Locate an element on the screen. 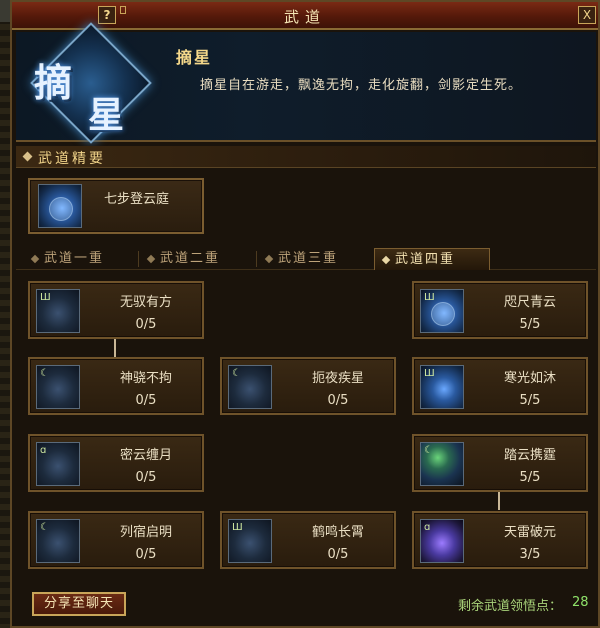  talent-name: 密云缠月 is located at coordinates (145, 455).